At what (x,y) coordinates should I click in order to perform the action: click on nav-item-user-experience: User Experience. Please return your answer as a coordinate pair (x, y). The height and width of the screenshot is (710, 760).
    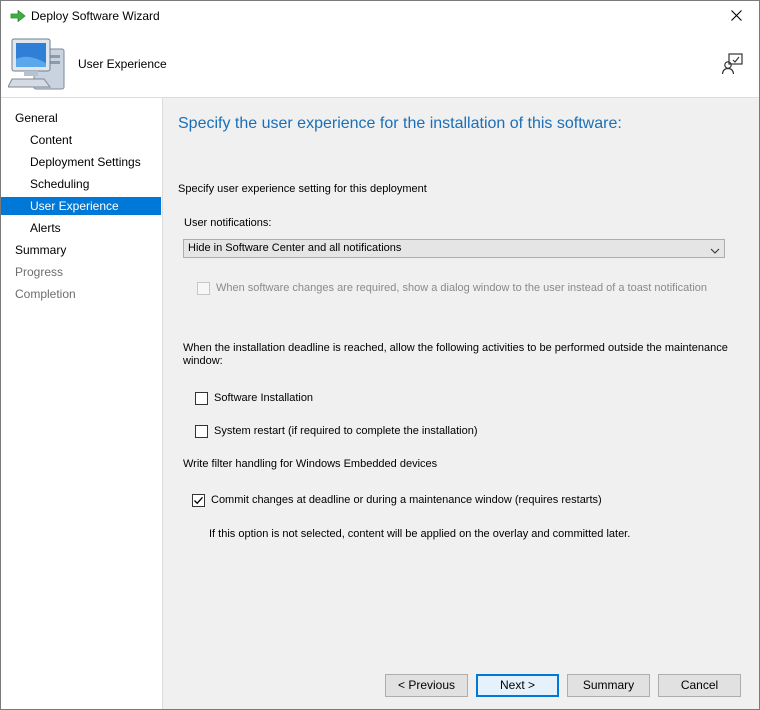
    Looking at the image, I should click on (81, 206).